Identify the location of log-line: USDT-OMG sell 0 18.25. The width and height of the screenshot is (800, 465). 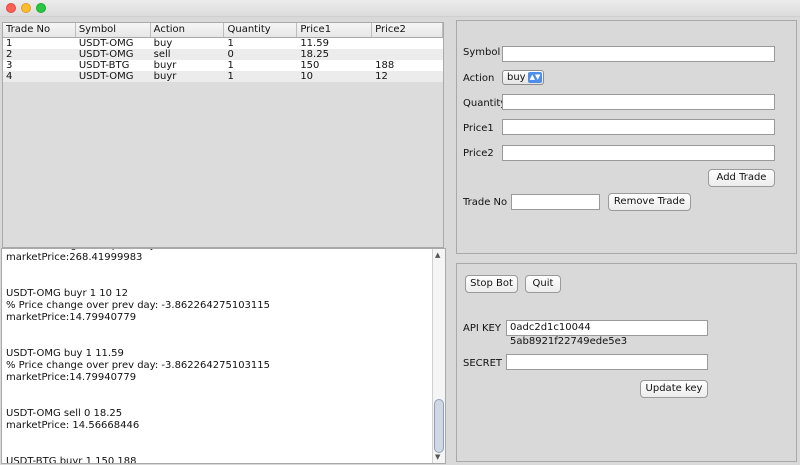
(64, 413).